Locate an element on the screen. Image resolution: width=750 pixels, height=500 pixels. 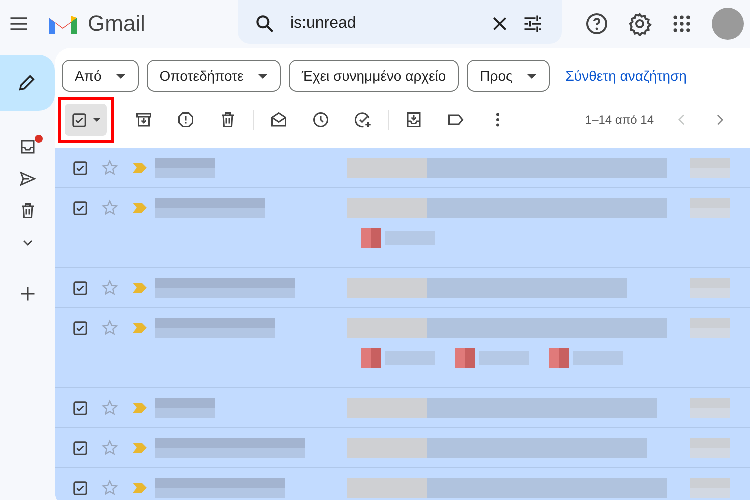
advanced-search-link: Σύνθετη αναζήτηση is located at coordinates (626, 76).